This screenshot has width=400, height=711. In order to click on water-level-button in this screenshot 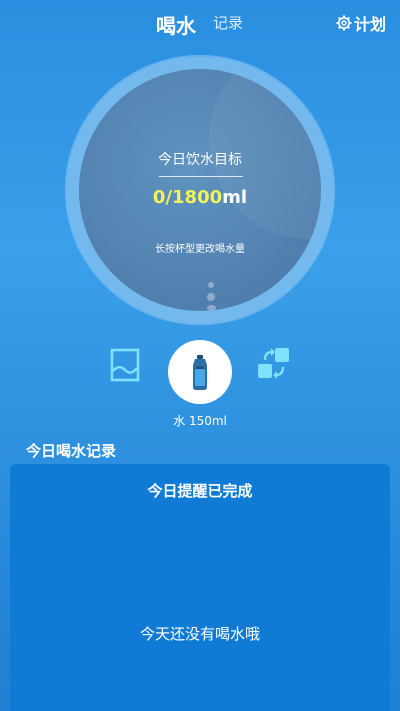, I will do `click(125, 365)`.